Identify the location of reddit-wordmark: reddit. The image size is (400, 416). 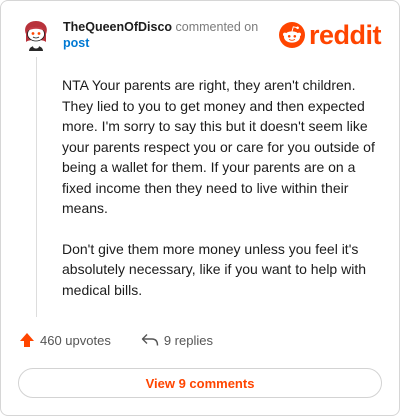
(345, 35).